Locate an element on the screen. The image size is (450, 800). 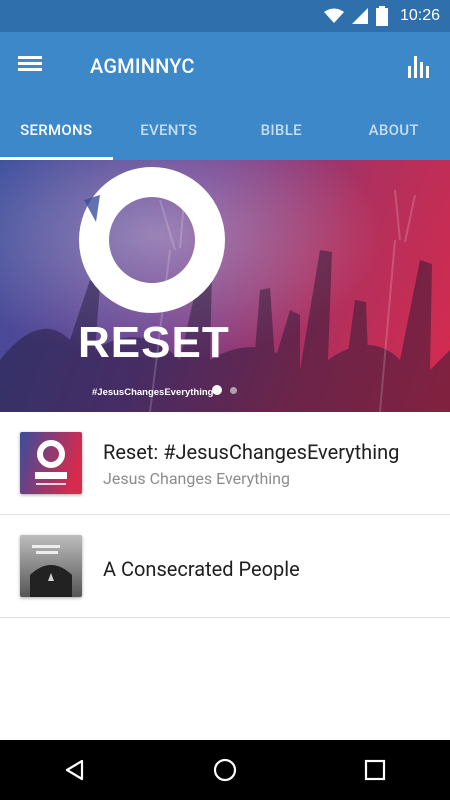
tab-sermons: SERMONS is located at coordinates (56, 130).